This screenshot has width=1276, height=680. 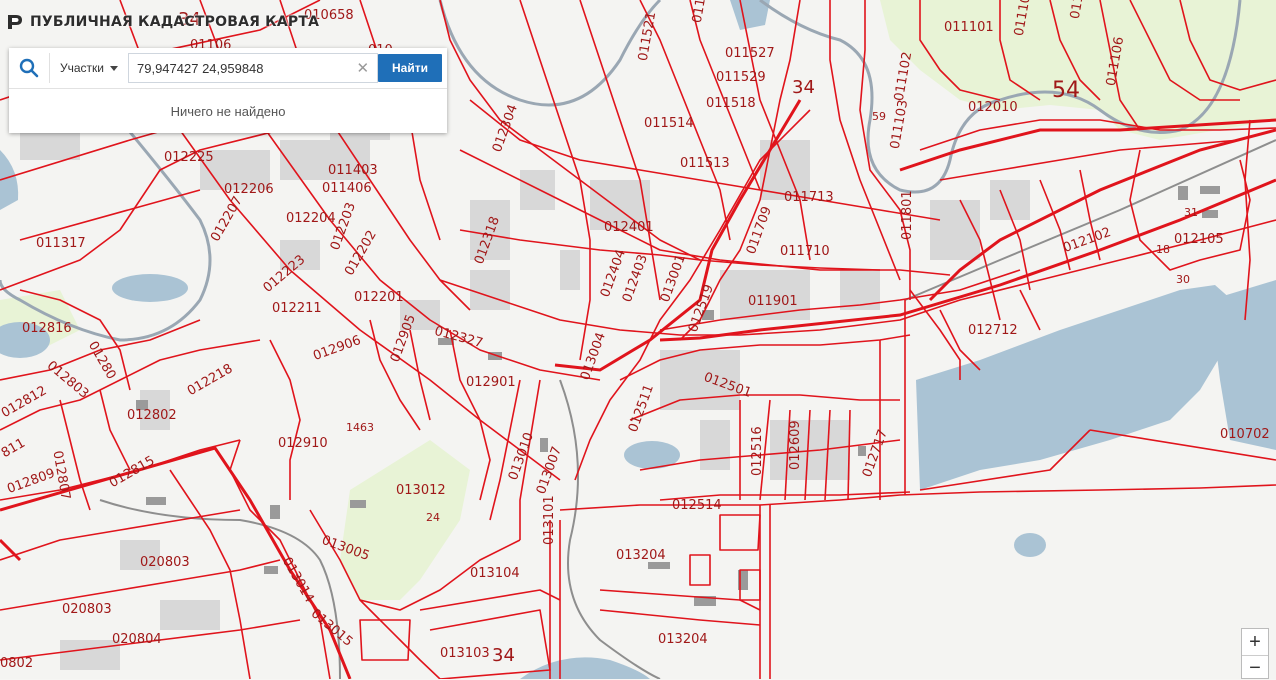 I want to click on parcel-label: 011513, so click(x=705, y=163).